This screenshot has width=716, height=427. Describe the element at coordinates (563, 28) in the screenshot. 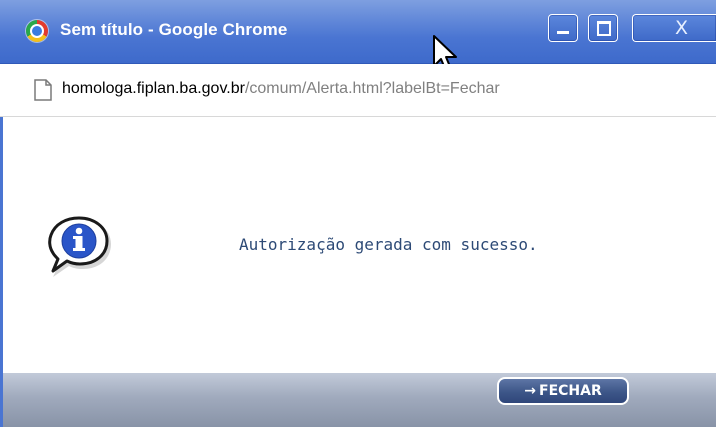

I see `minimize-button` at that location.